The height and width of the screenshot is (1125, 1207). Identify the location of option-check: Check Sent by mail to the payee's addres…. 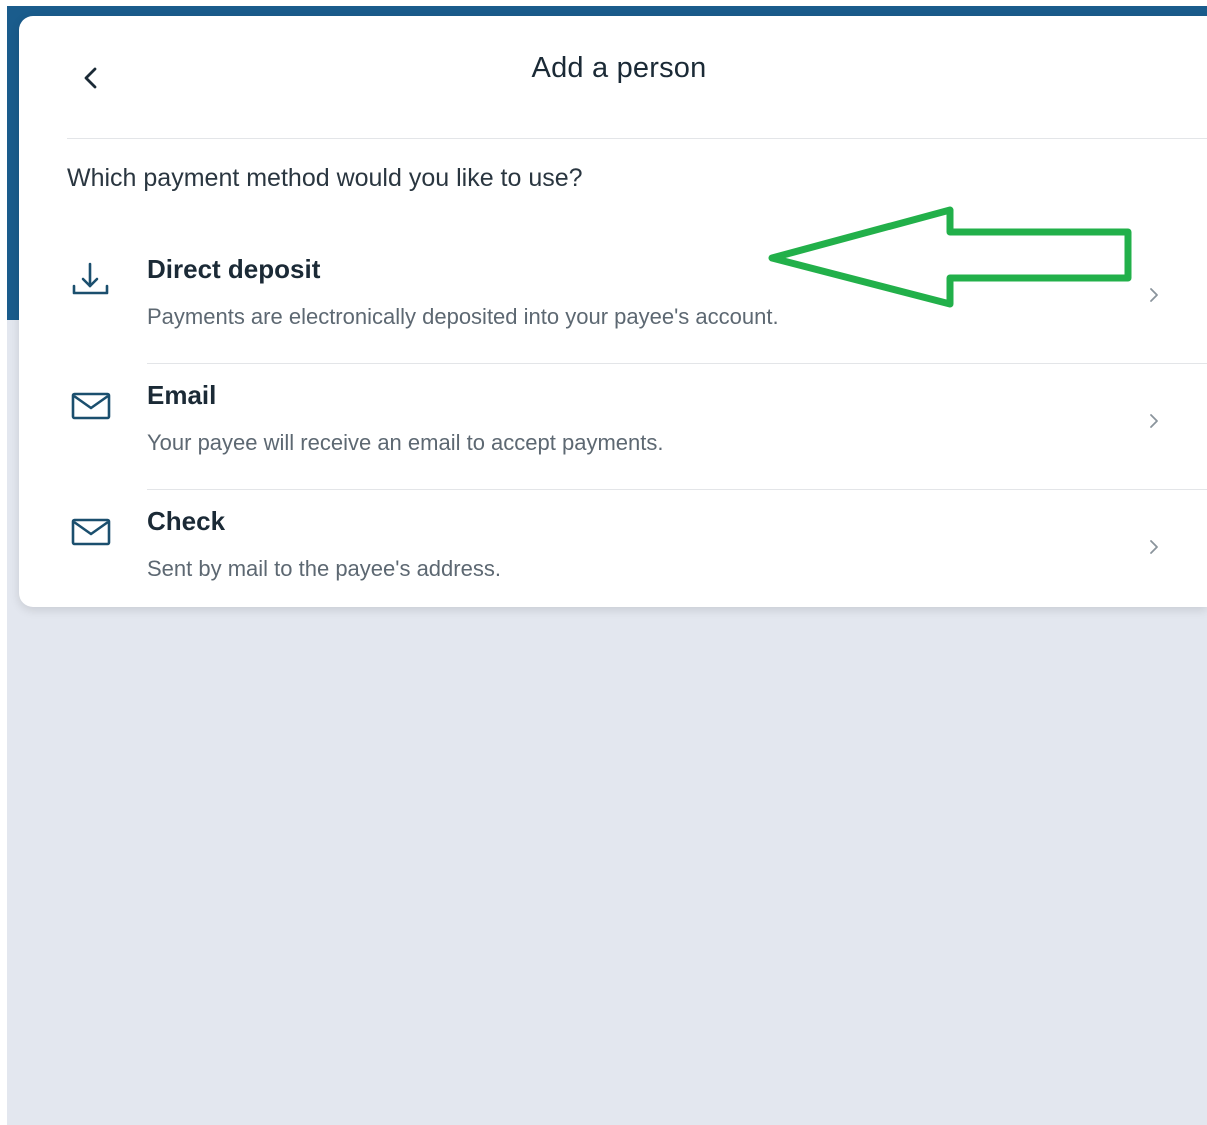
(613, 548).